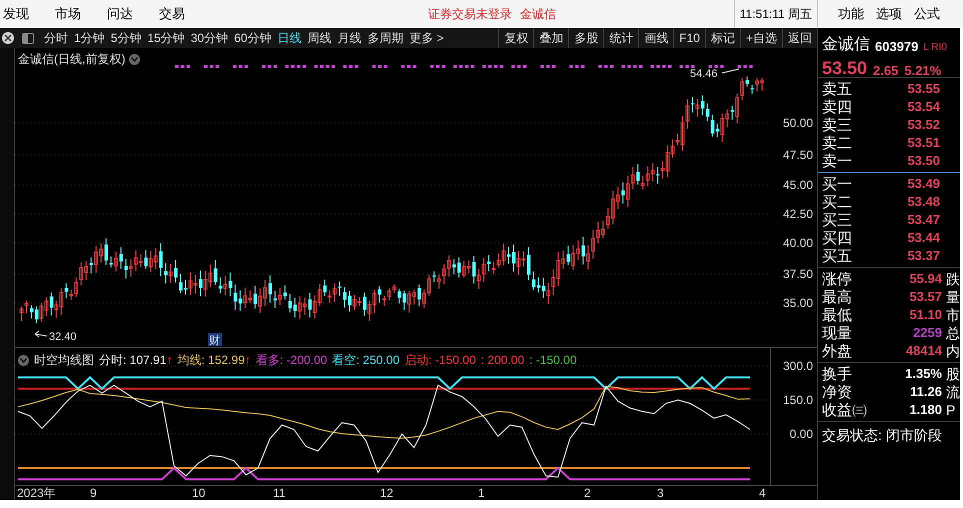 This screenshot has height=508, width=963. What do you see at coordinates (923, 161) in the screenshot?
I see `order-price: 53.50` at bounding box center [923, 161].